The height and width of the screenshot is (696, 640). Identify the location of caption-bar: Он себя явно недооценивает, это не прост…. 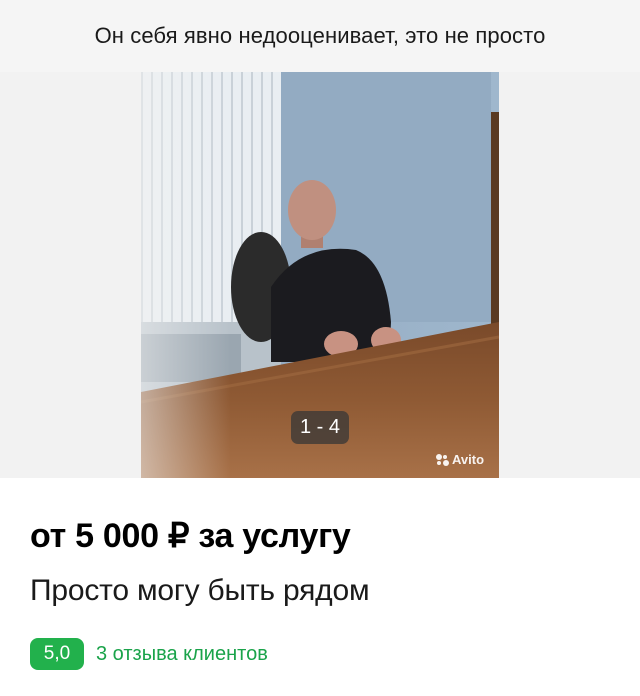
(320, 36).